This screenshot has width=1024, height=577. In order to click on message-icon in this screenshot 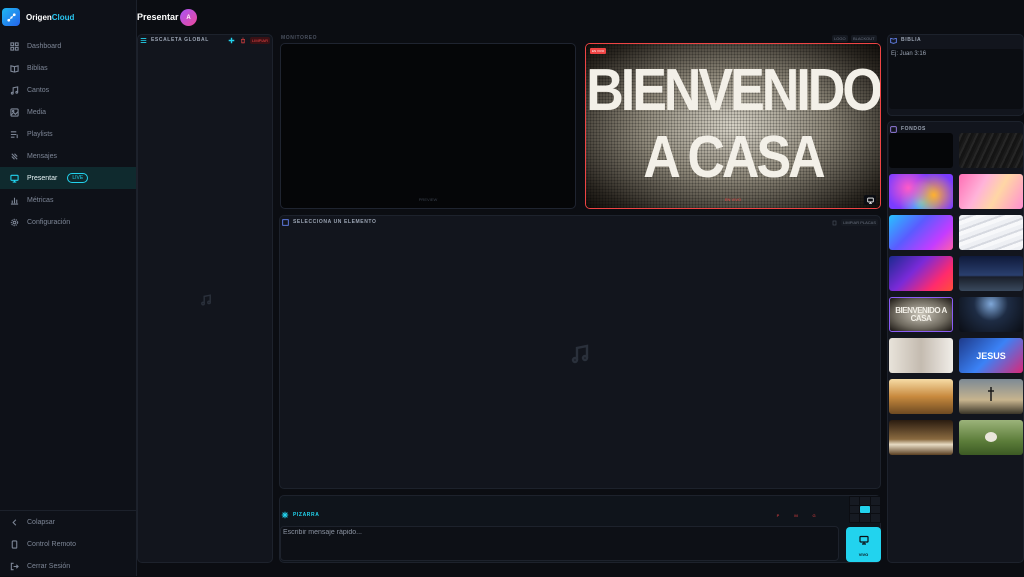, I will do `click(14, 156)`.